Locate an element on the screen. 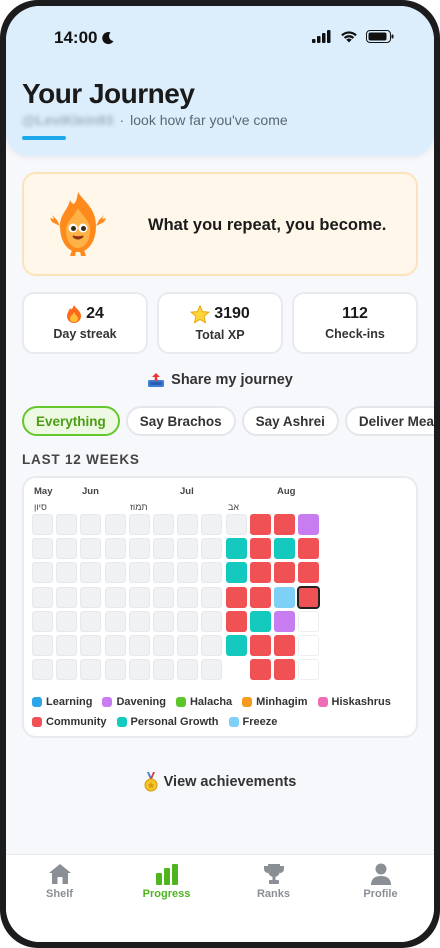 The image size is (440, 948). cellular-signal-icon is located at coordinates (321, 36).